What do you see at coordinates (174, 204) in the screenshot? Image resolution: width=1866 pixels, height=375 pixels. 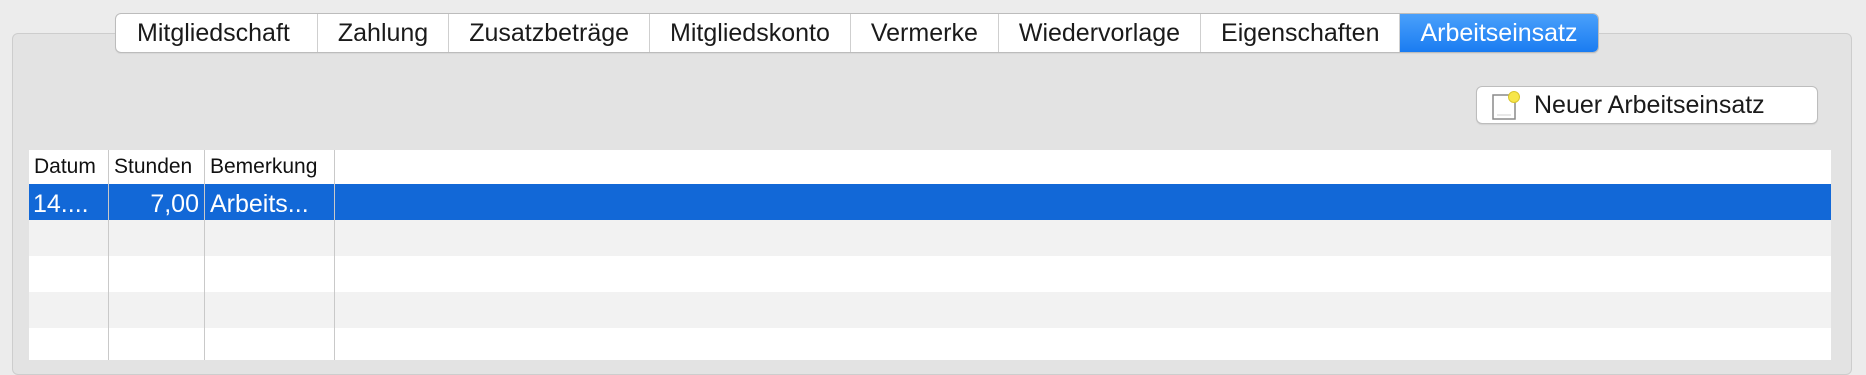 I see `cell-stunden: 7,00` at bounding box center [174, 204].